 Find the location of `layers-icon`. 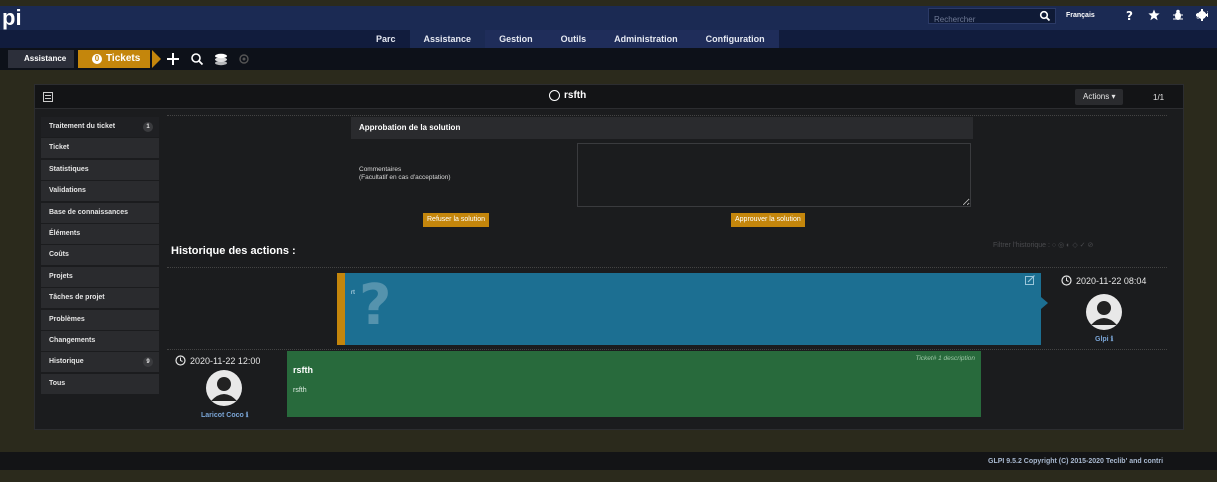

layers-icon is located at coordinates (221, 59).